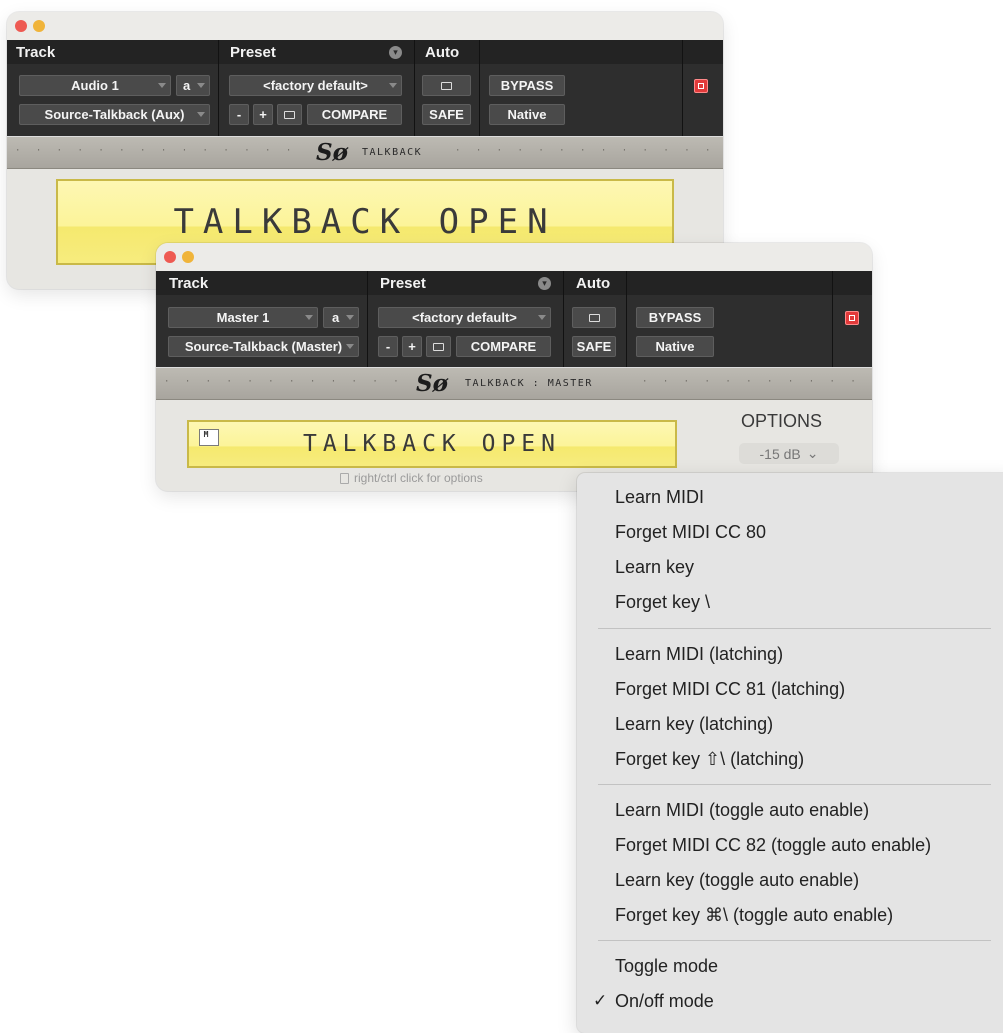  Describe the element at coordinates (782, 421) in the screenshot. I see `options-title: OPTIONS` at that location.